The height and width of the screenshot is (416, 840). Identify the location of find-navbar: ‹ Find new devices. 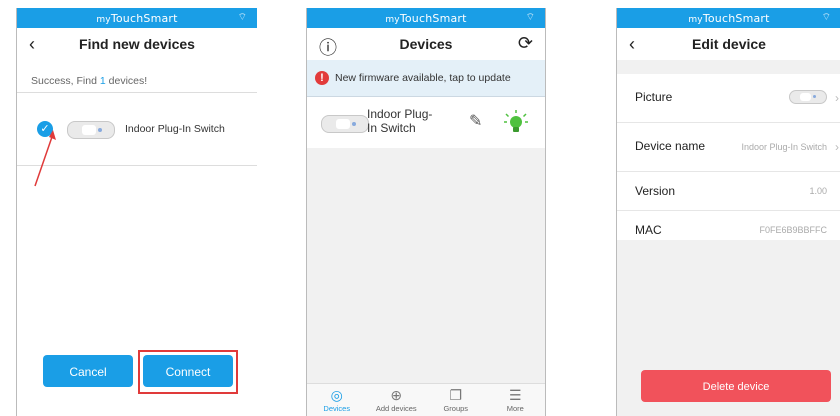
(137, 44).